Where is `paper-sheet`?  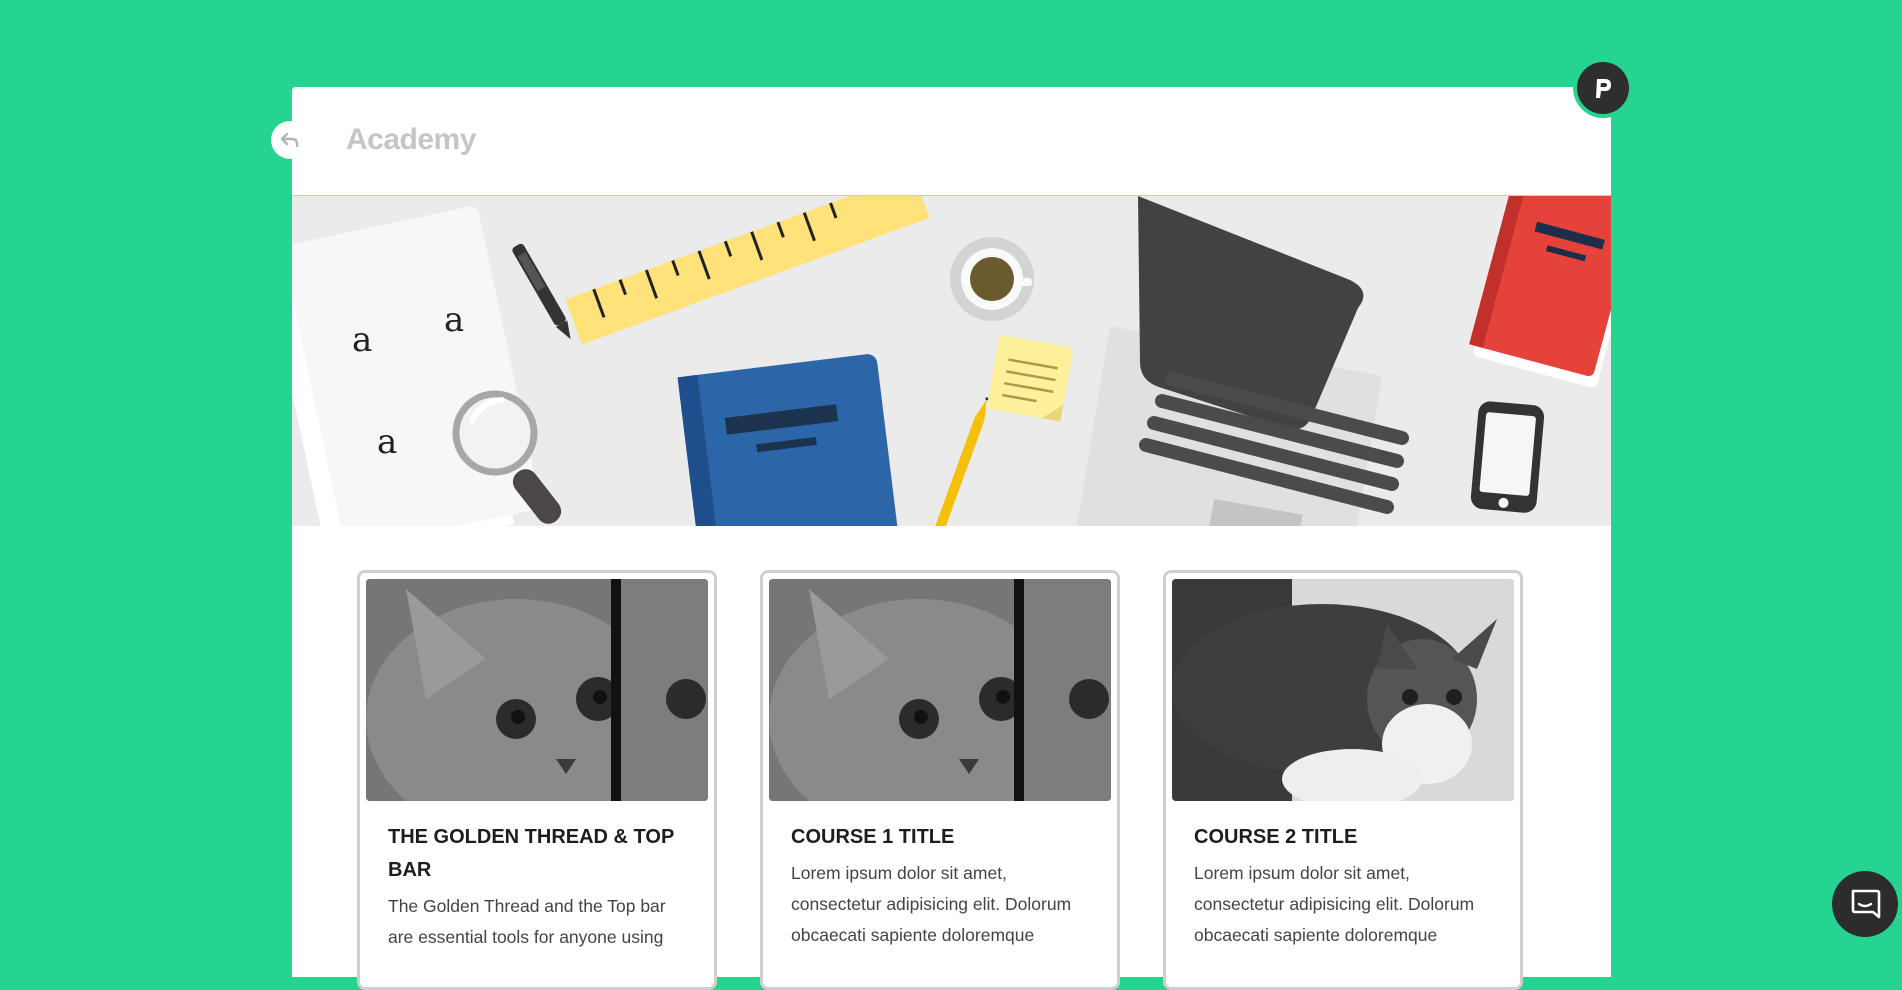 paper-sheet is located at coordinates (416, 366).